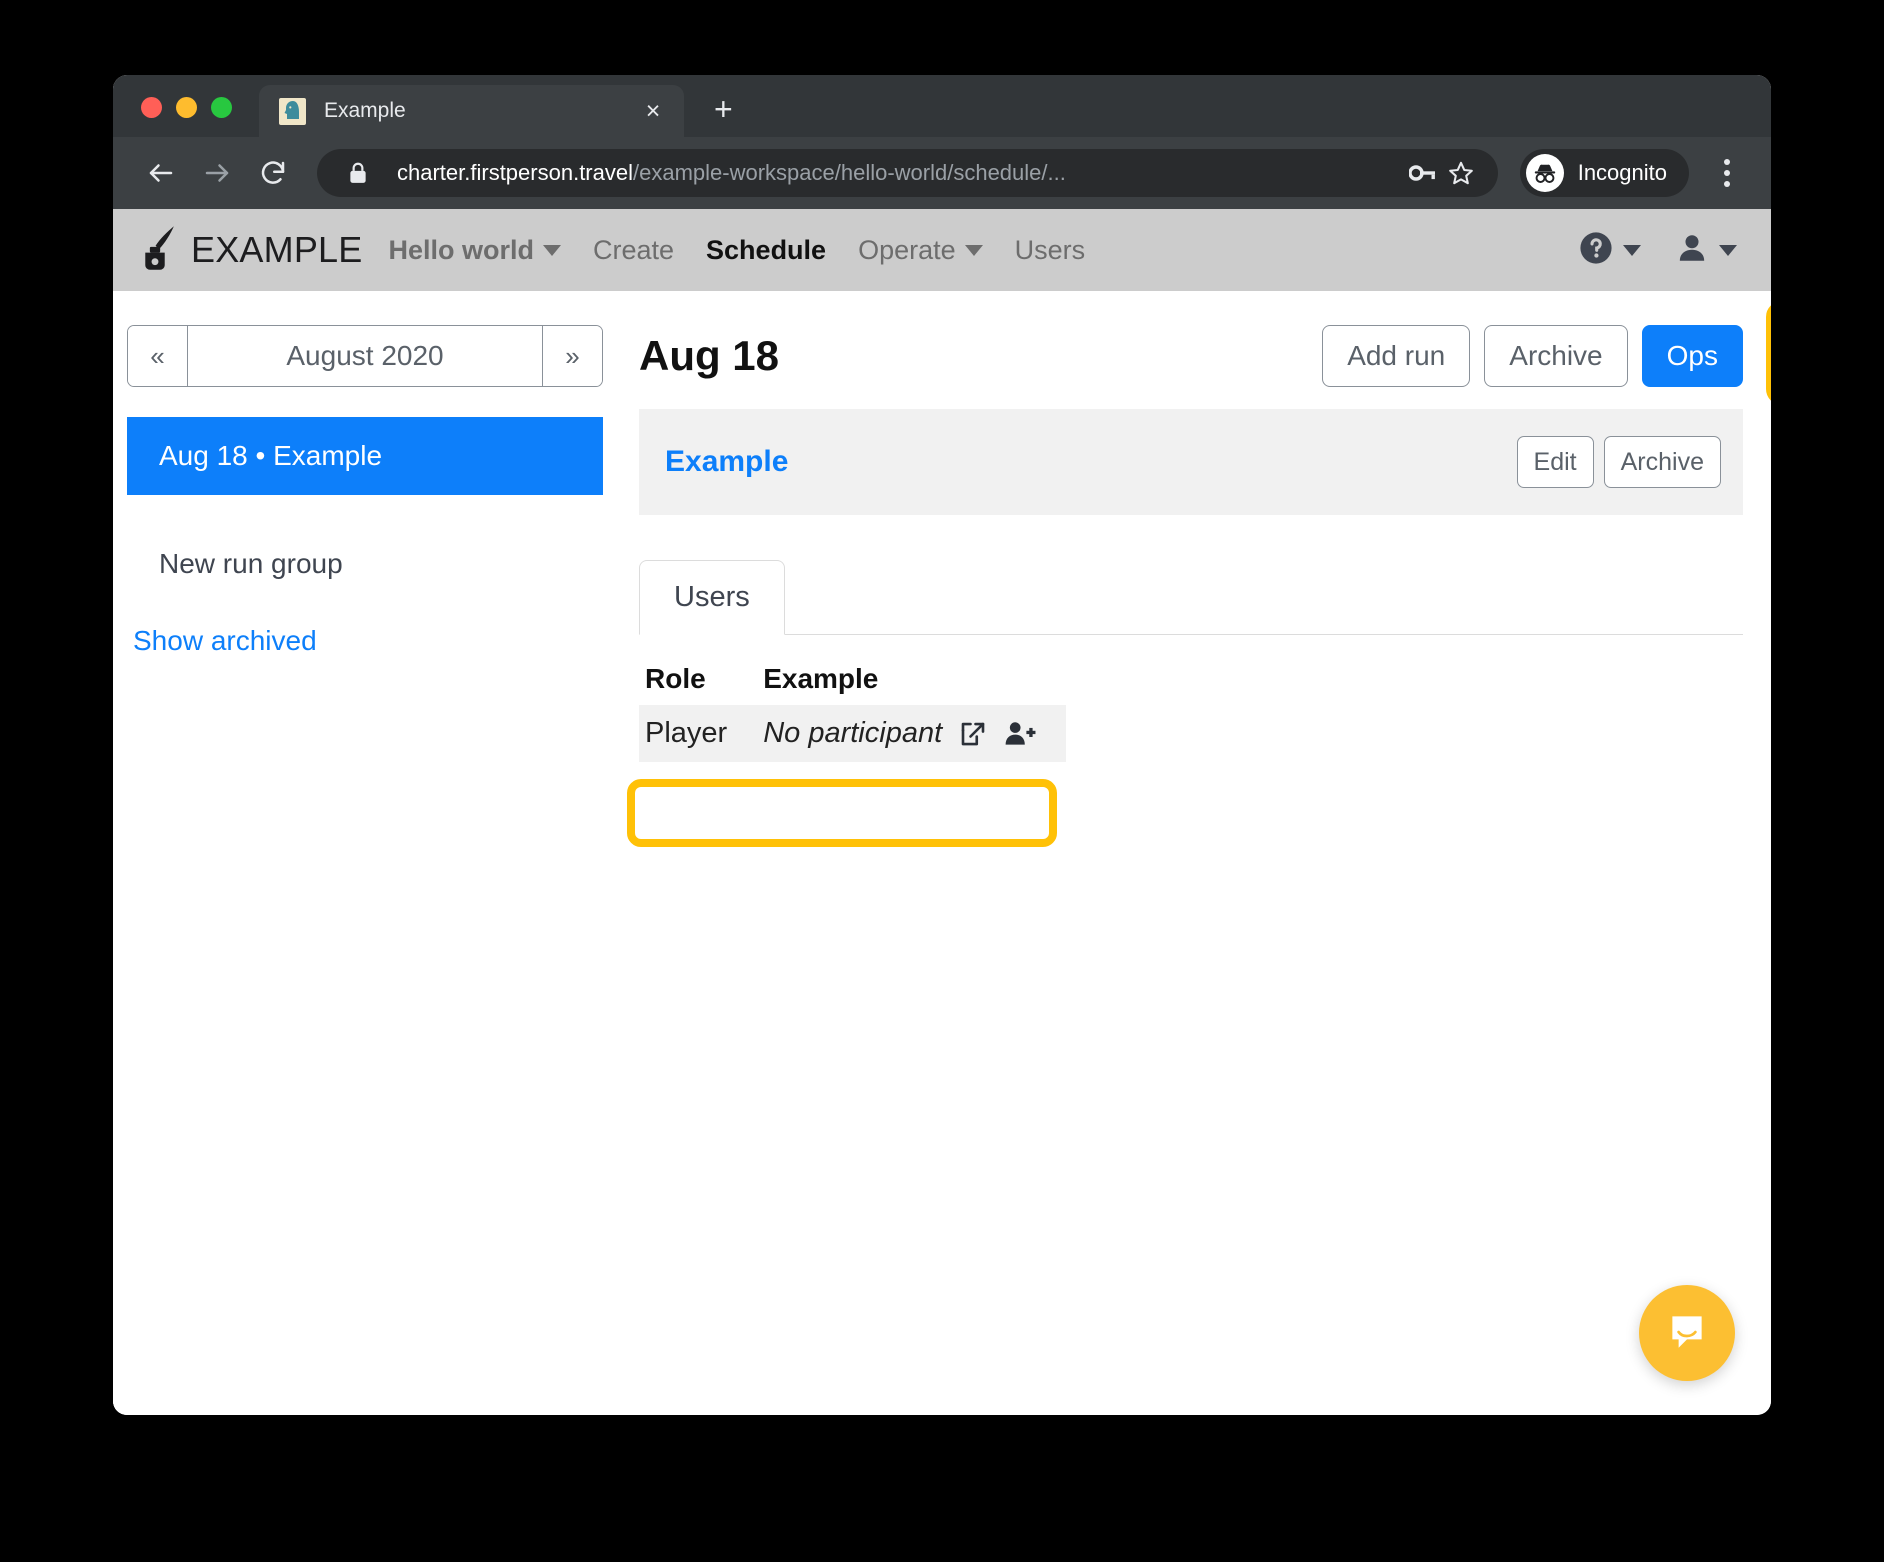 This screenshot has width=1884, height=1562. I want to click on table-header-row: Role Example, so click(852, 681).